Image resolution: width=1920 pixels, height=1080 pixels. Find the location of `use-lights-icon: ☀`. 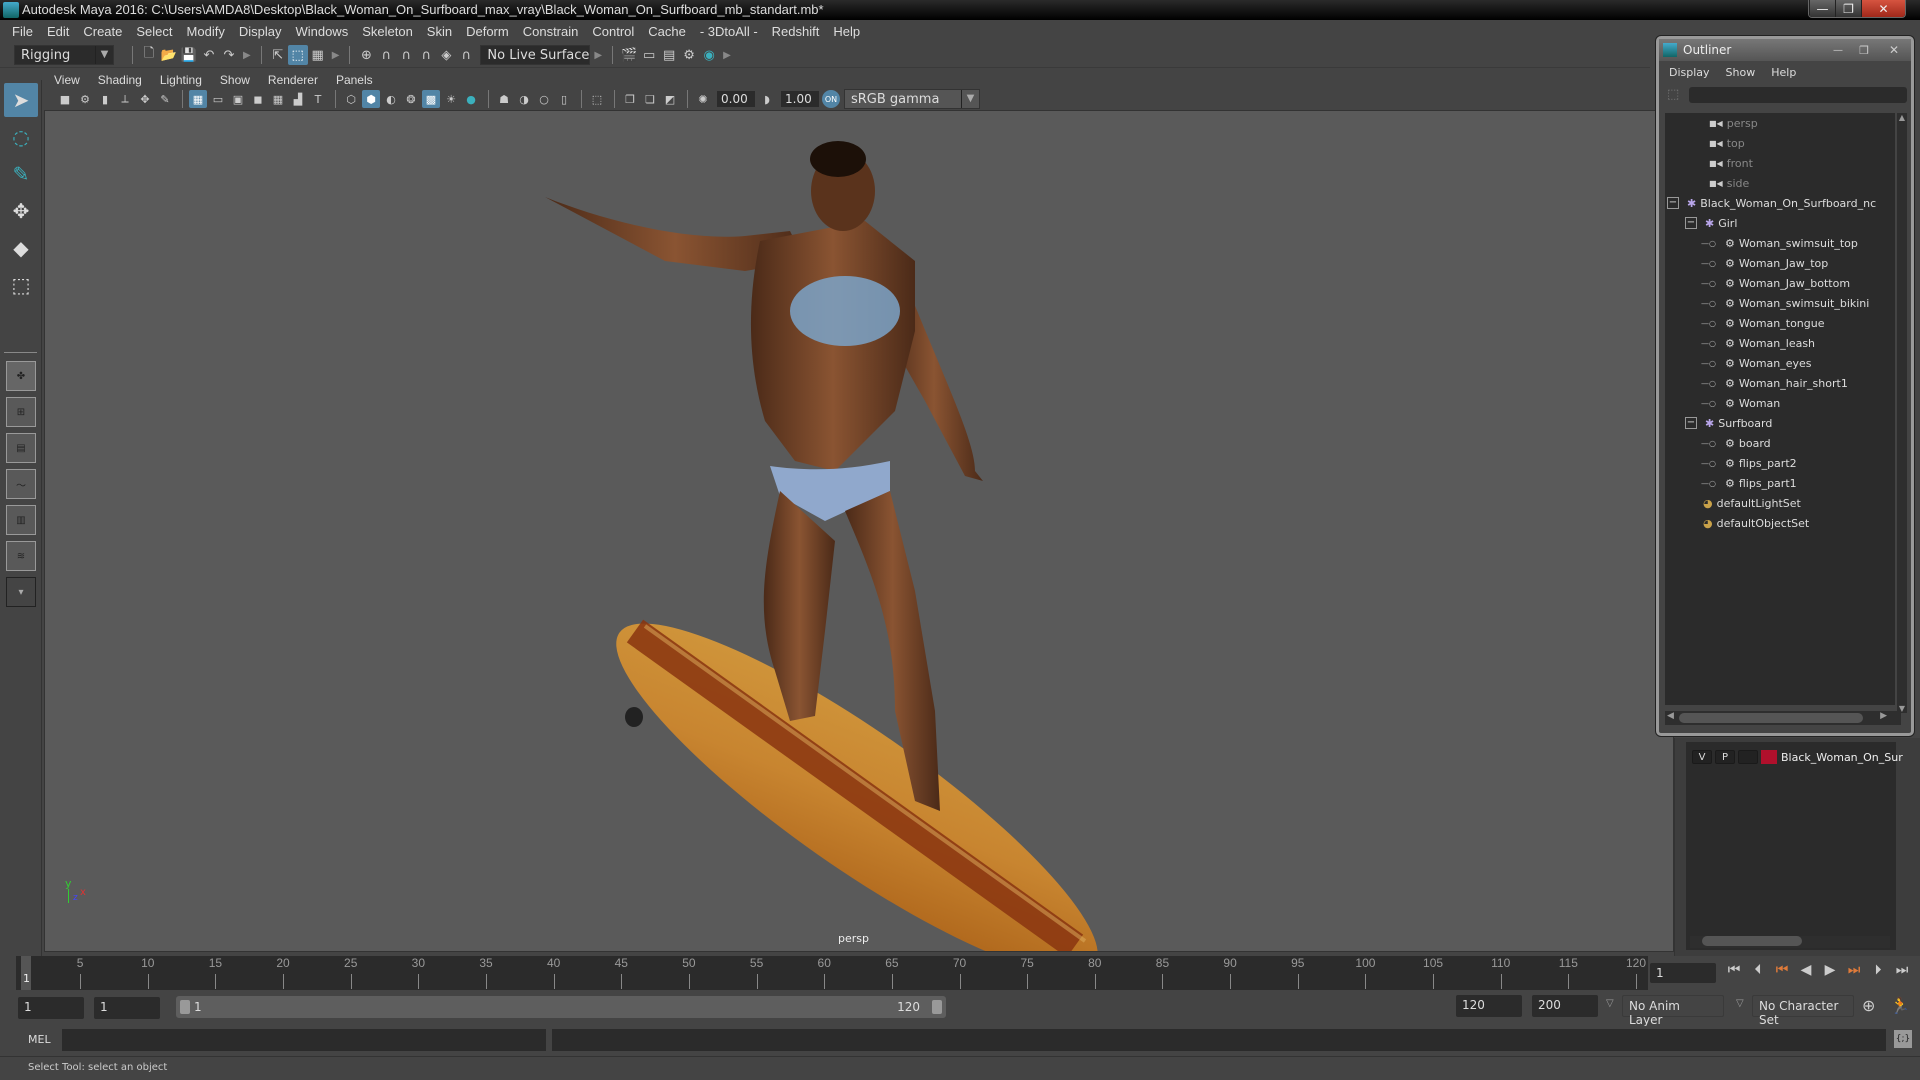

use-lights-icon: ☀ is located at coordinates (451, 99).